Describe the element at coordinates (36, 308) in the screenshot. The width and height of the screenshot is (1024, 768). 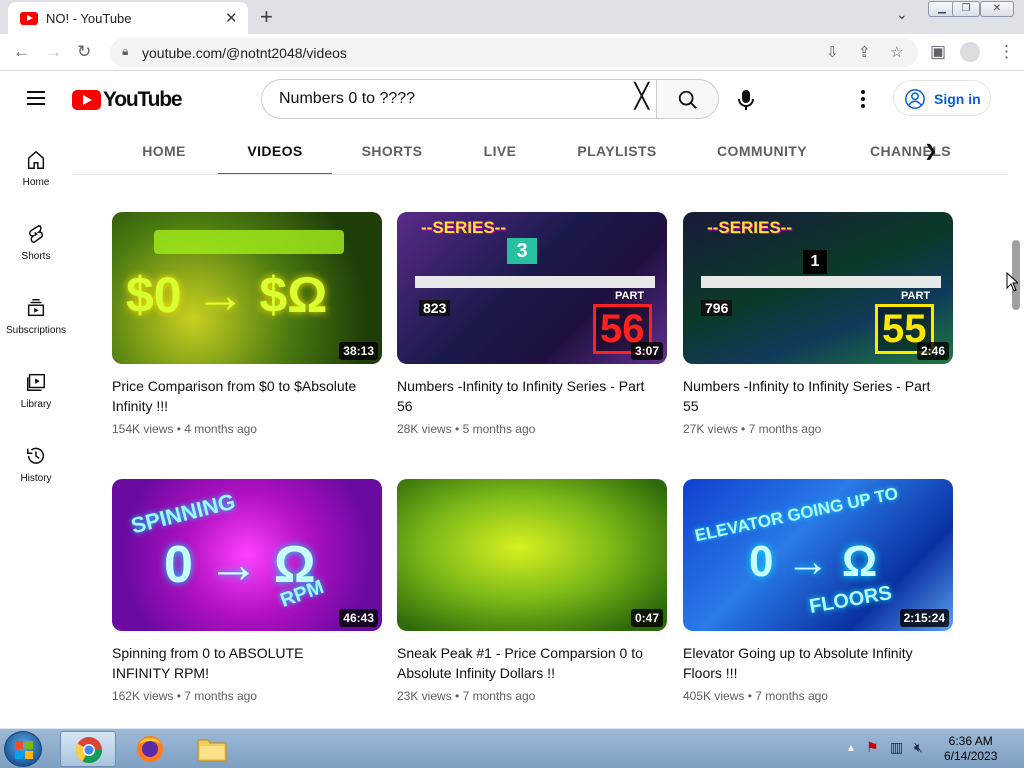
I see `subscriptions-icon` at that location.